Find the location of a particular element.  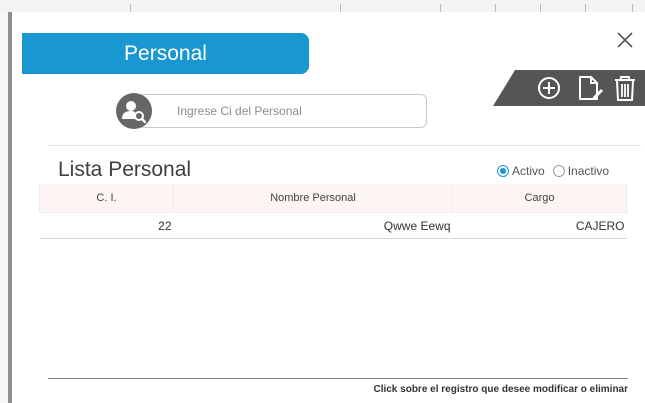

table-header-row: C. I. Nombre Personal Cargo is located at coordinates (333, 198).